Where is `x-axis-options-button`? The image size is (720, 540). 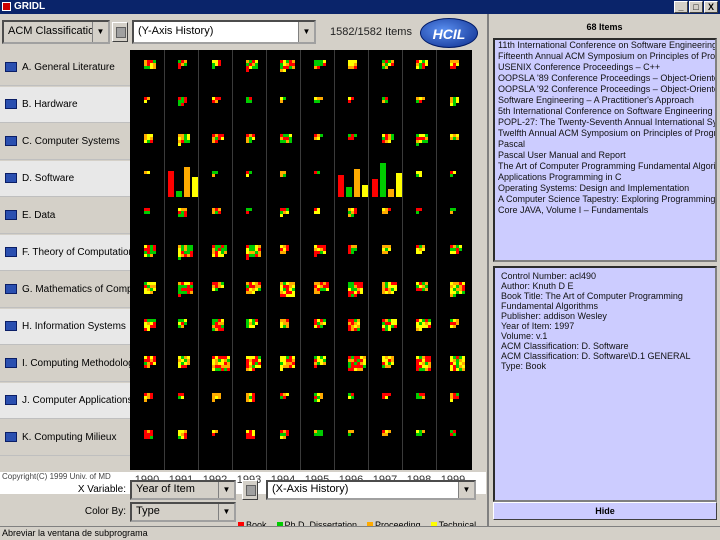 x-axis-options-button is located at coordinates (250, 490).